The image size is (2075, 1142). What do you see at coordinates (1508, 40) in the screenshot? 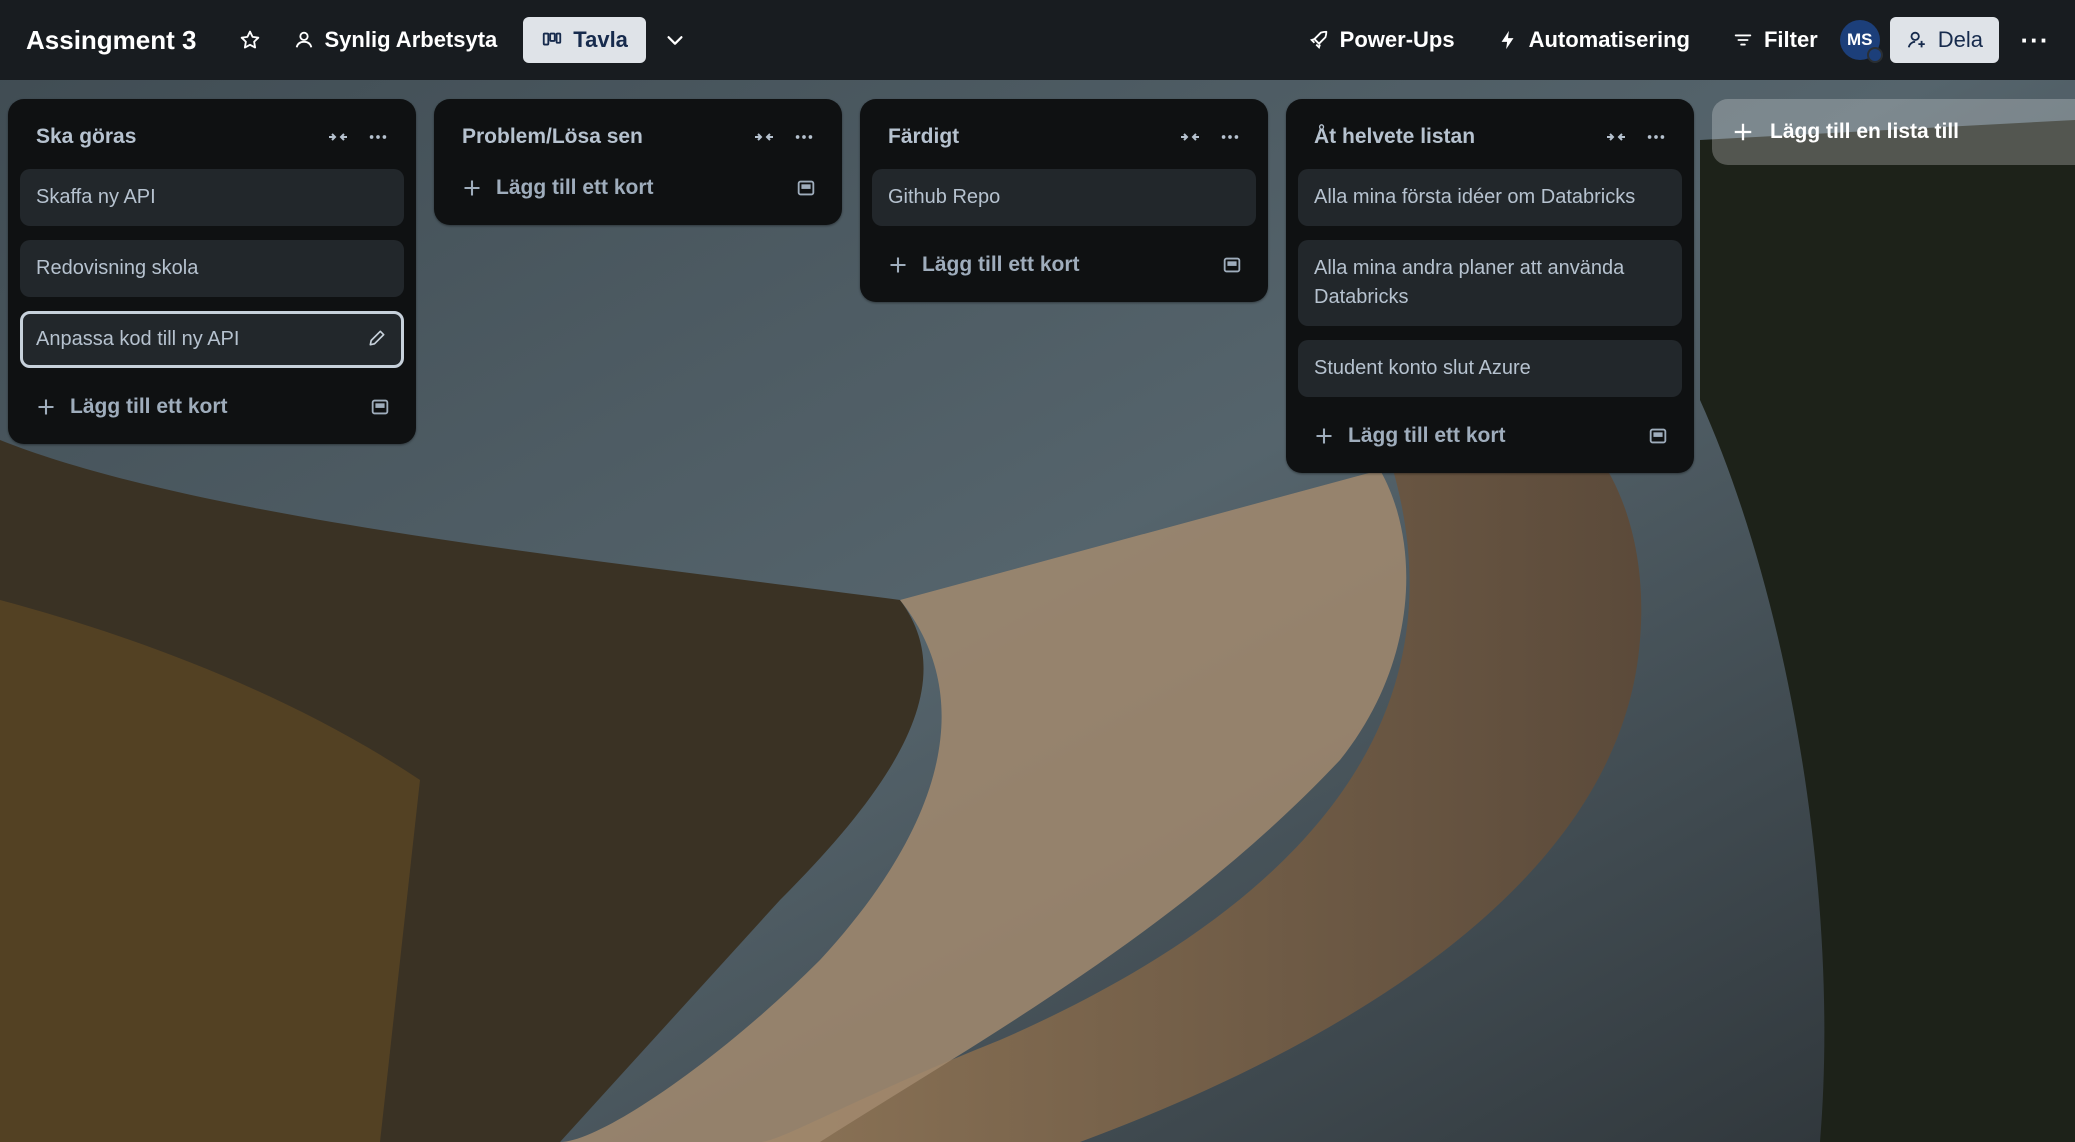
I see `lightning-icon` at bounding box center [1508, 40].